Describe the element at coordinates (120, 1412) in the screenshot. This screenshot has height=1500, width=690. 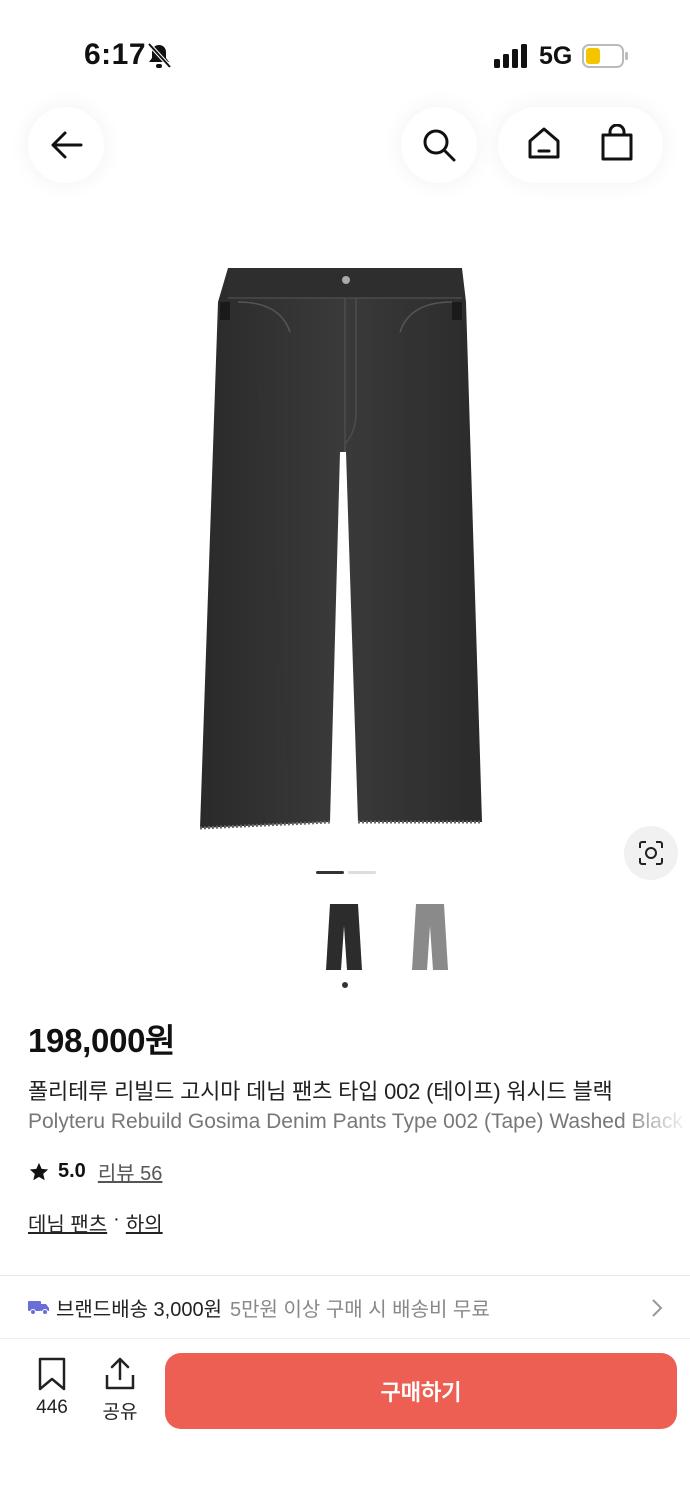
I see `share-label: 공유` at that location.